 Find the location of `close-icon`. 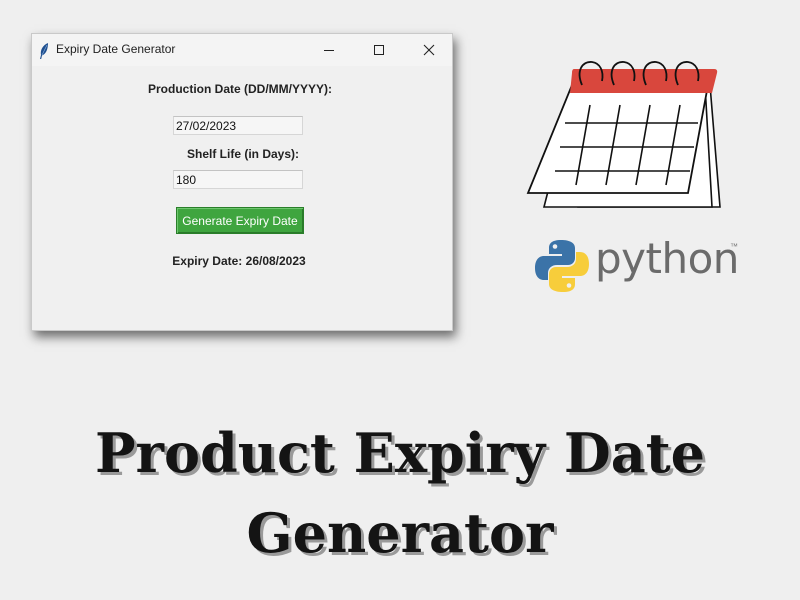

close-icon is located at coordinates (429, 50).